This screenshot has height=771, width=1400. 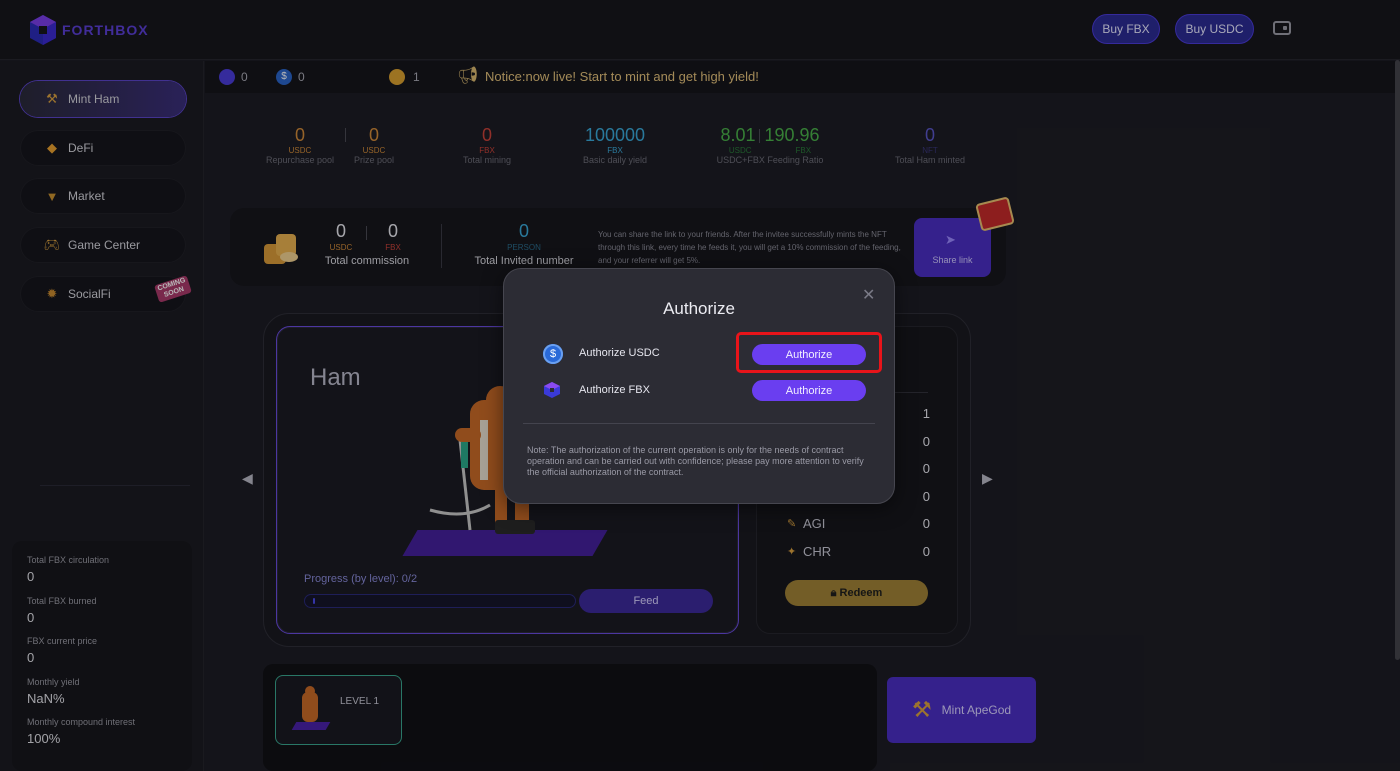 What do you see at coordinates (809, 352) in the screenshot?
I see `highlight-box` at bounding box center [809, 352].